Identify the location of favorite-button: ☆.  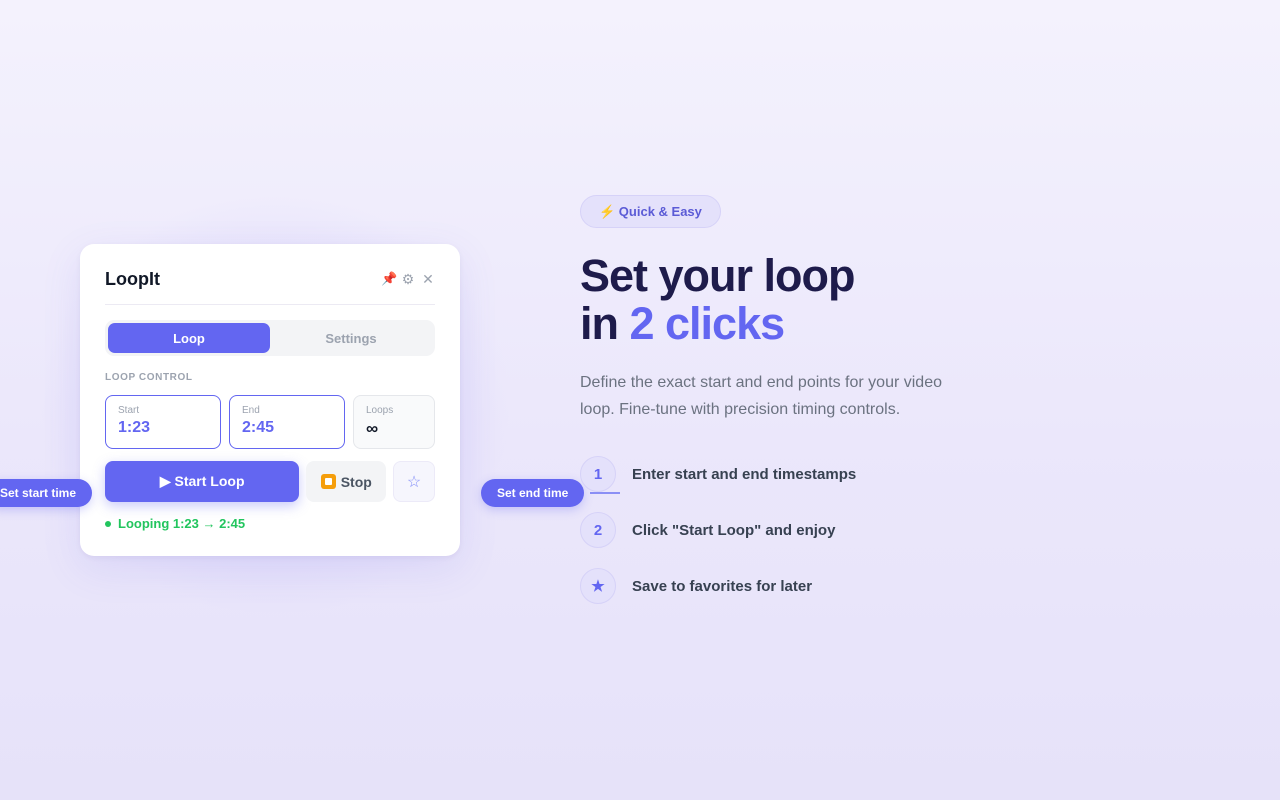
(414, 481).